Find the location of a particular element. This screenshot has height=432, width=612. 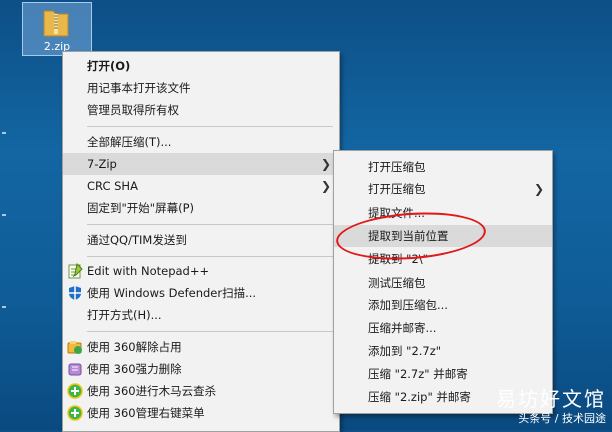

submenu-item-compress-7z-email: 压缩 "2.7z" 并邮寄 is located at coordinates (443, 374).